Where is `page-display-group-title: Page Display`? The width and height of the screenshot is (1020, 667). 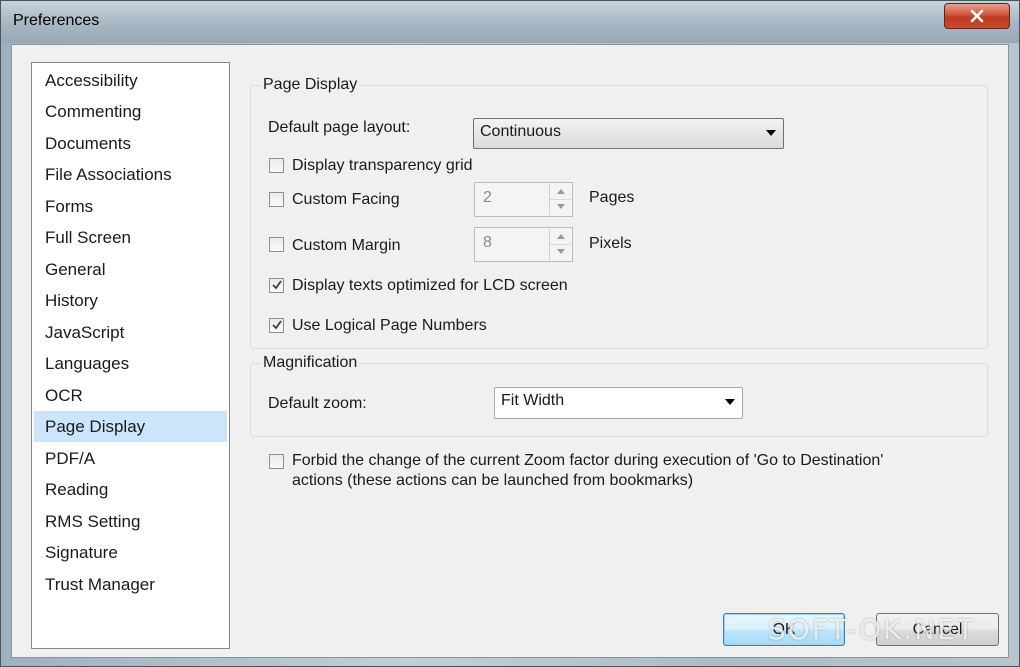
page-display-group-title: Page Display is located at coordinates (310, 85).